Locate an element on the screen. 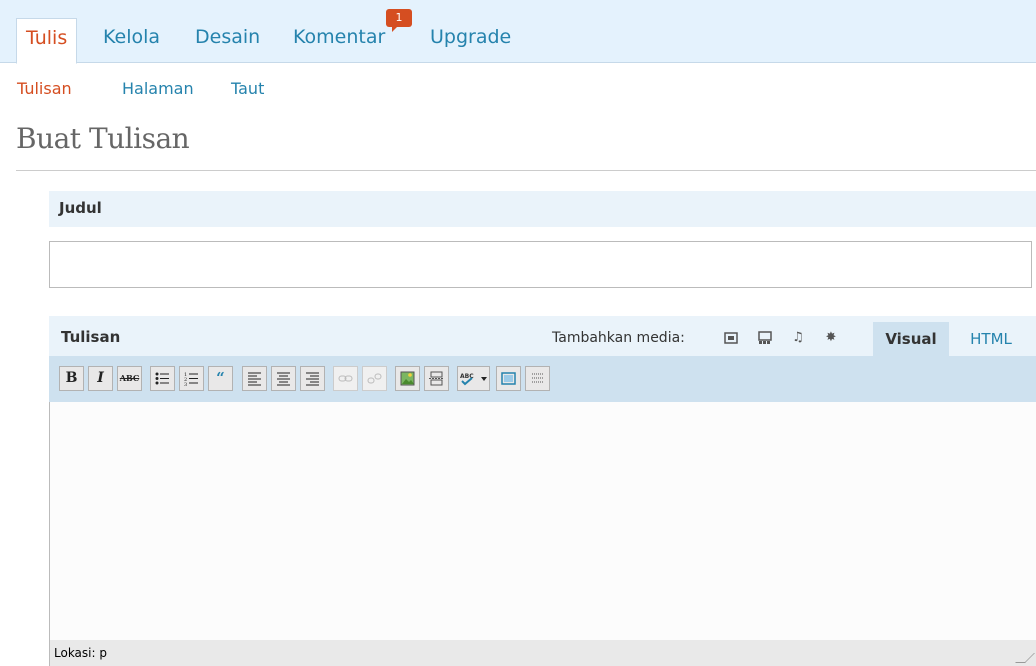 The height and width of the screenshot is (666, 1036). bullet-list-button is located at coordinates (162, 378).